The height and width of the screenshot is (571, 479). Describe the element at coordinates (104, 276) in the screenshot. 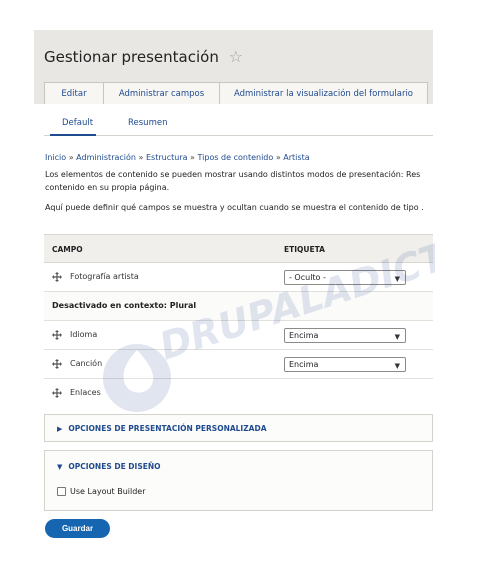

I see `field-name: Fotografía artista` at that location.